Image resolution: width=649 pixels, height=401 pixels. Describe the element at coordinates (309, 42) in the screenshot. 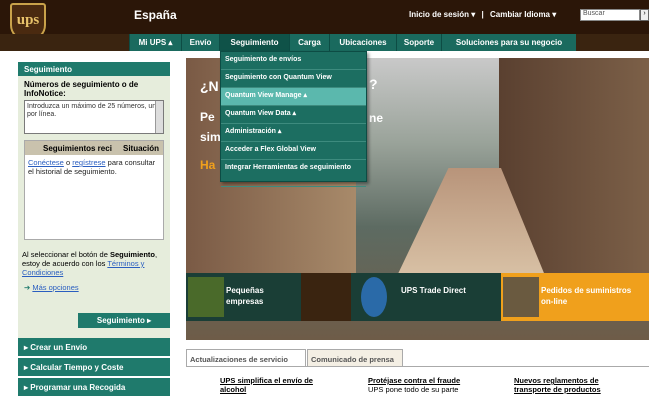

I see `nav-carga: Carga` at that location.